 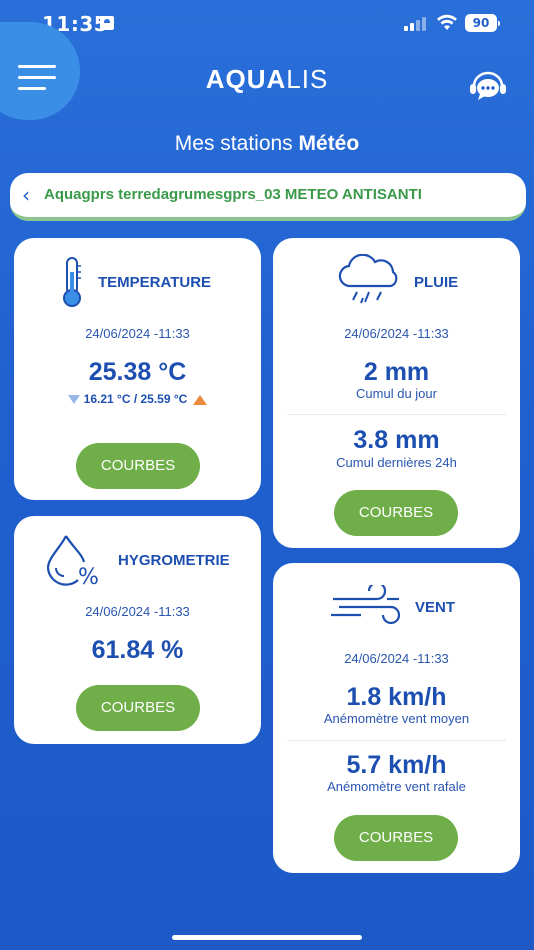 I want to click on home-indicator, so click(x=267, y=937).